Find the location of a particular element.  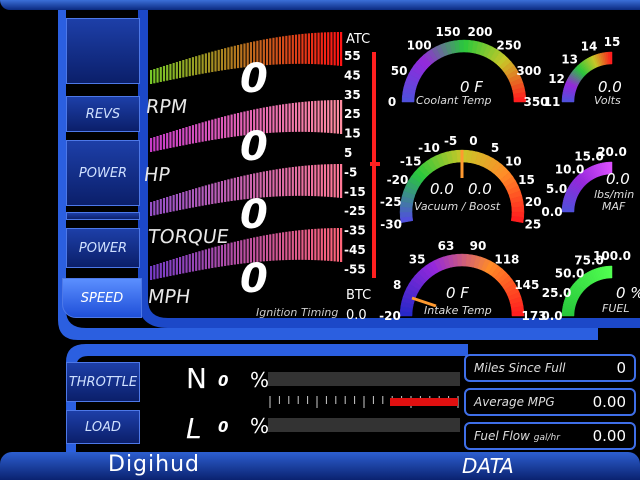

vacuum-gauge-tick: -20 is located at coordinates (398, 180).